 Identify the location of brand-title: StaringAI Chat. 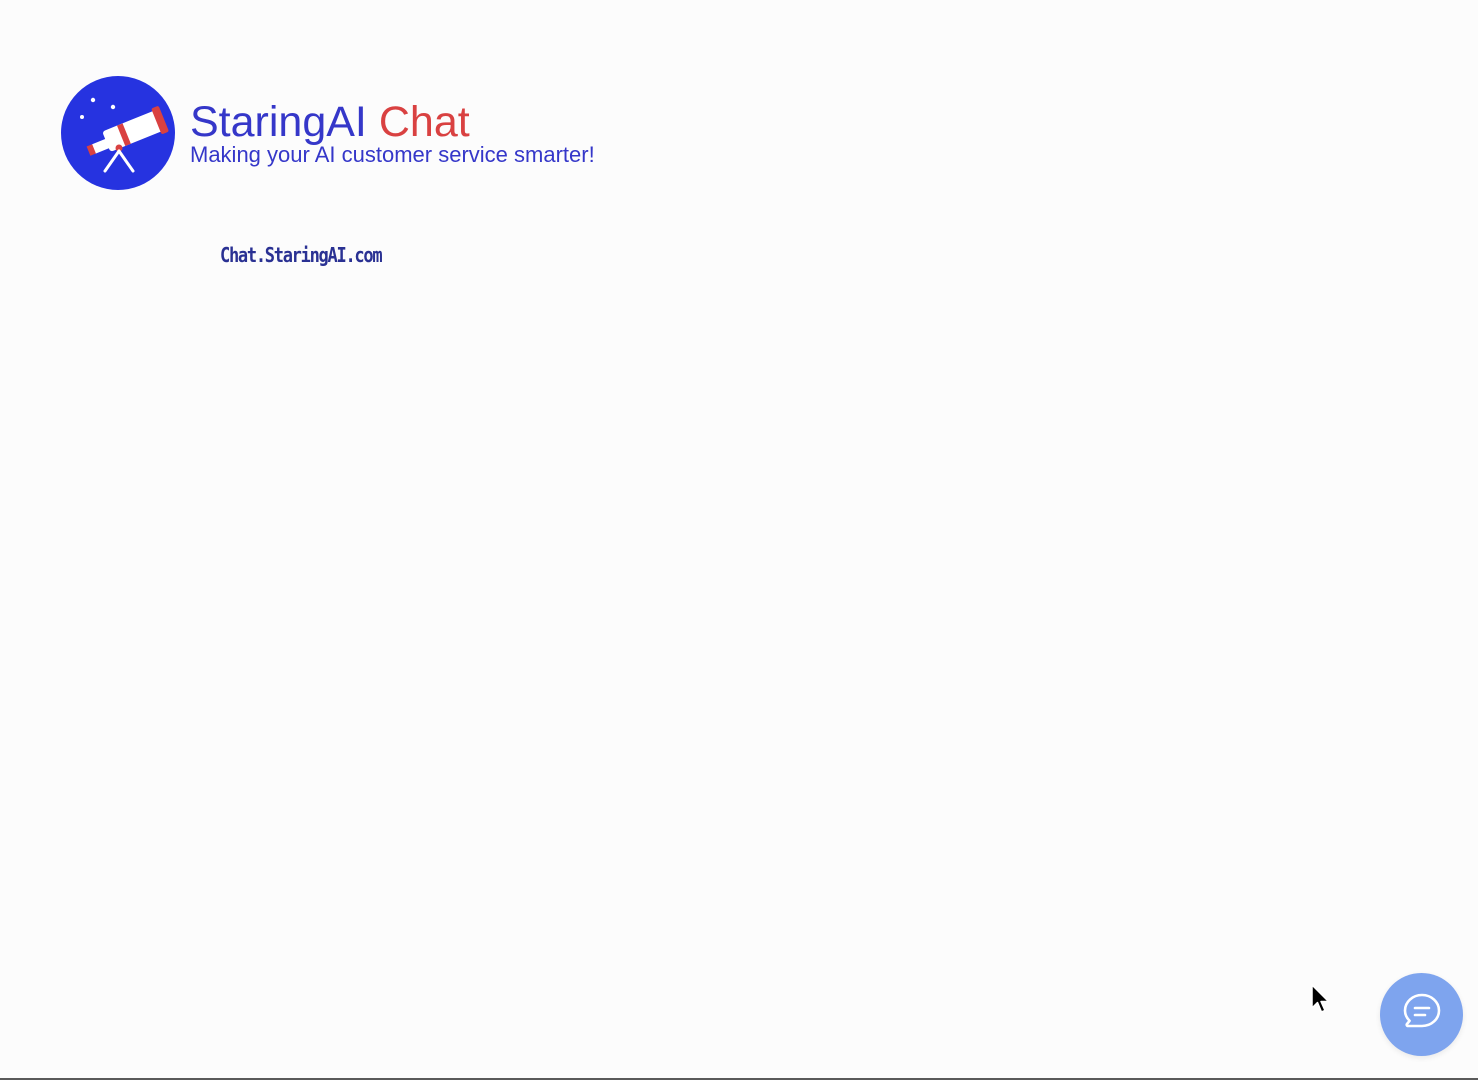
(392, 122).